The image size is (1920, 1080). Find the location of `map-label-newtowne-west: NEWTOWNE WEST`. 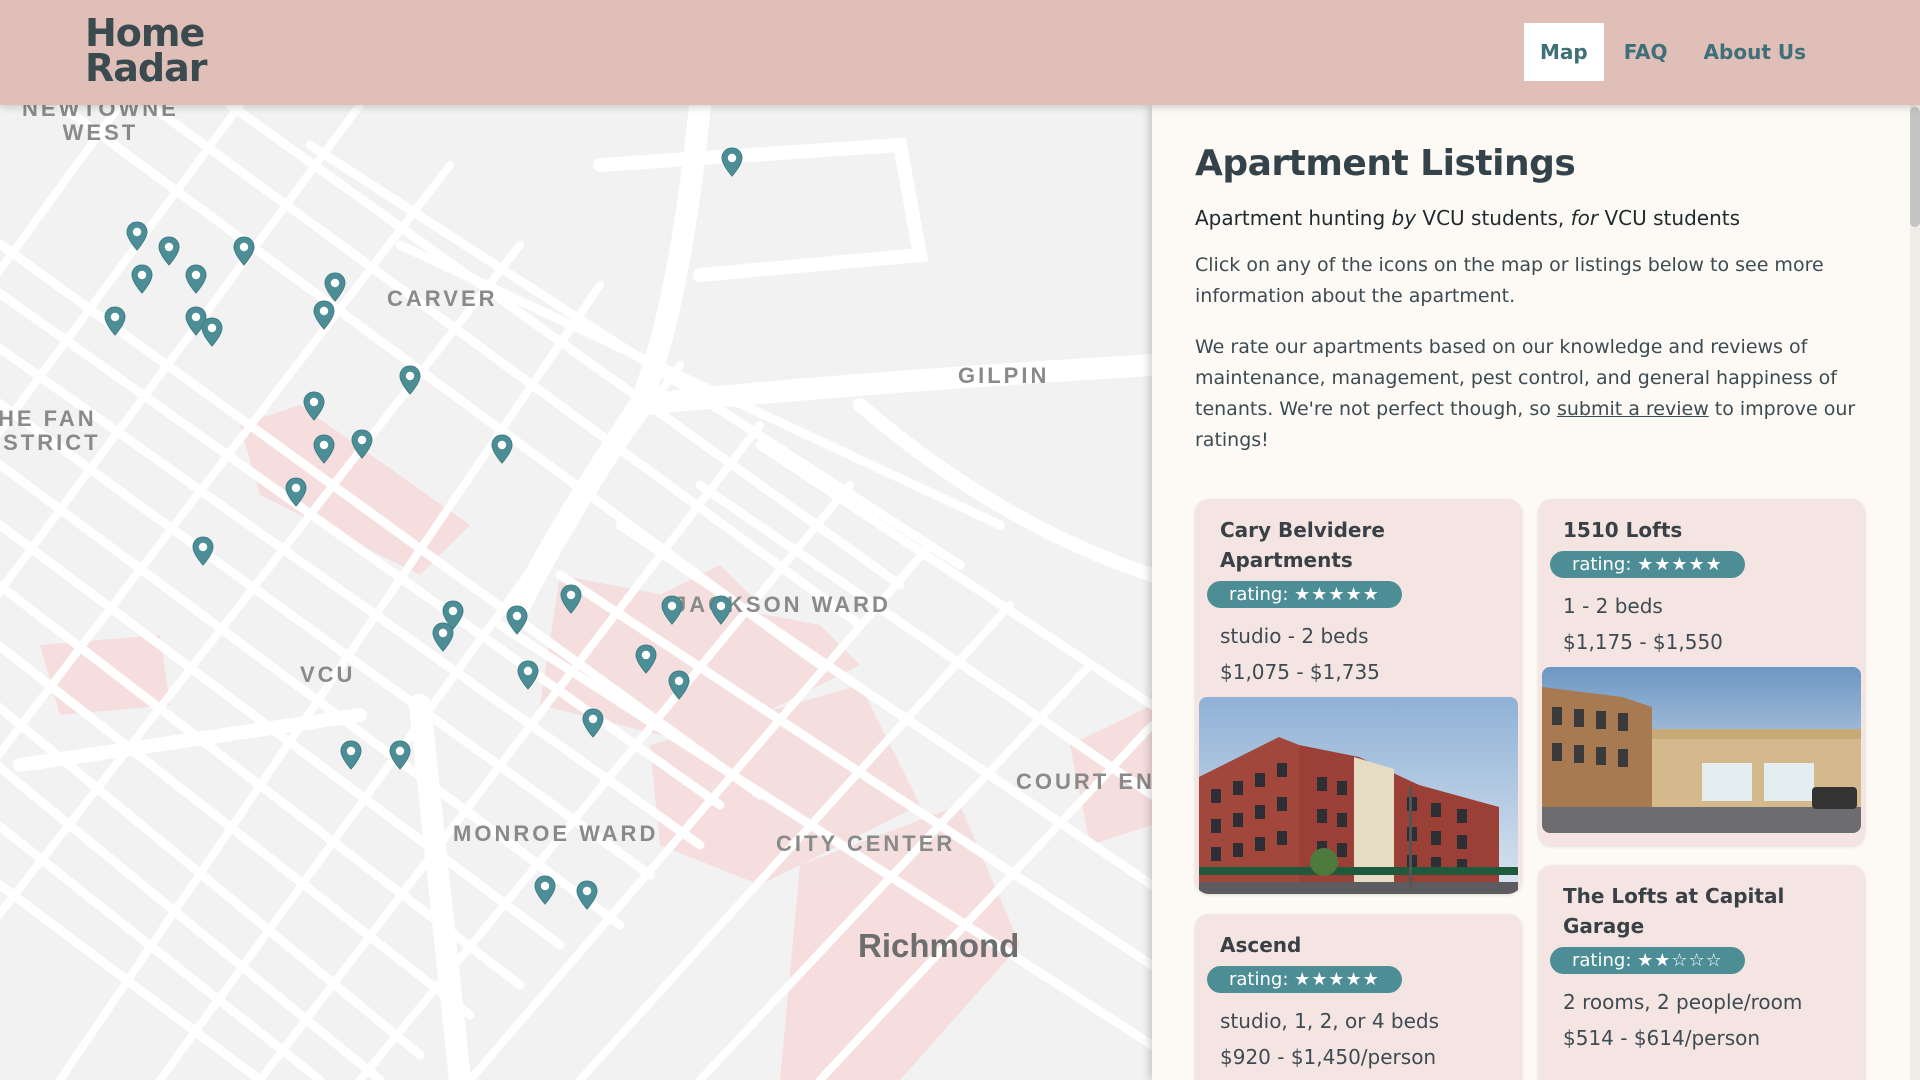

map-label-newtowne-west: NEWTOWNE WEST is located at coordinates (100, 125).